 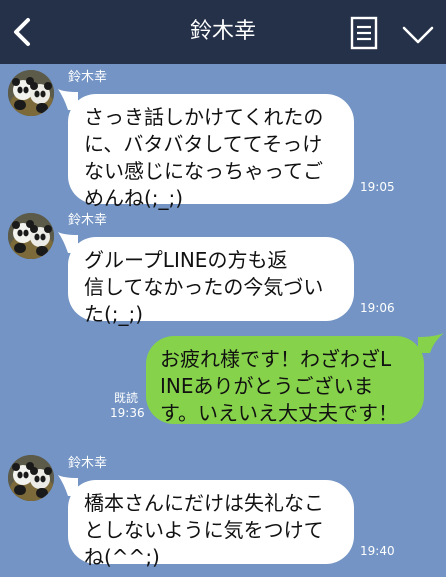 I want to click on message-timestamp: 19:36, so click(x=127, y=413).